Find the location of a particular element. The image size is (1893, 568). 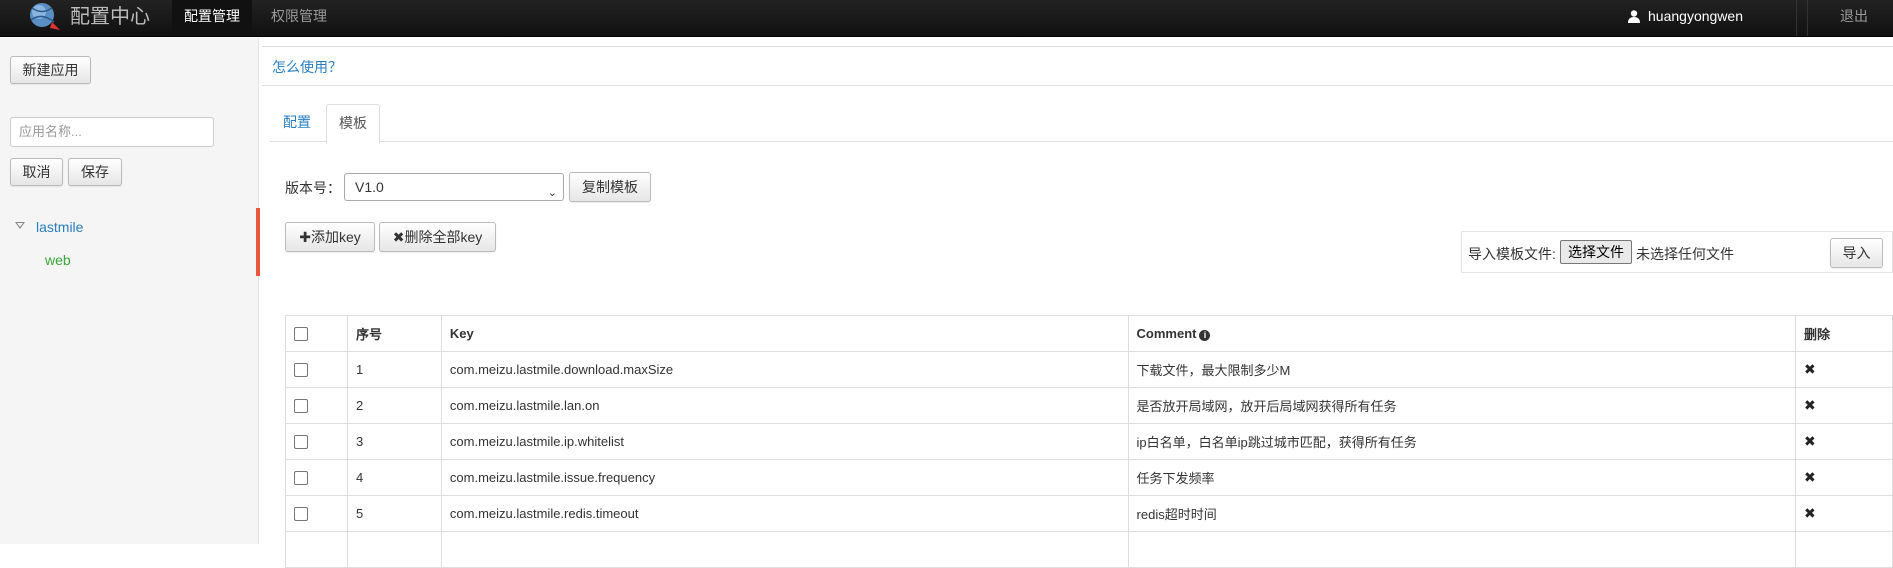

row-comment: ip白名单，白名单ip跳过城市匹配，获得所有任务 is located at coordinates (1462, 441).